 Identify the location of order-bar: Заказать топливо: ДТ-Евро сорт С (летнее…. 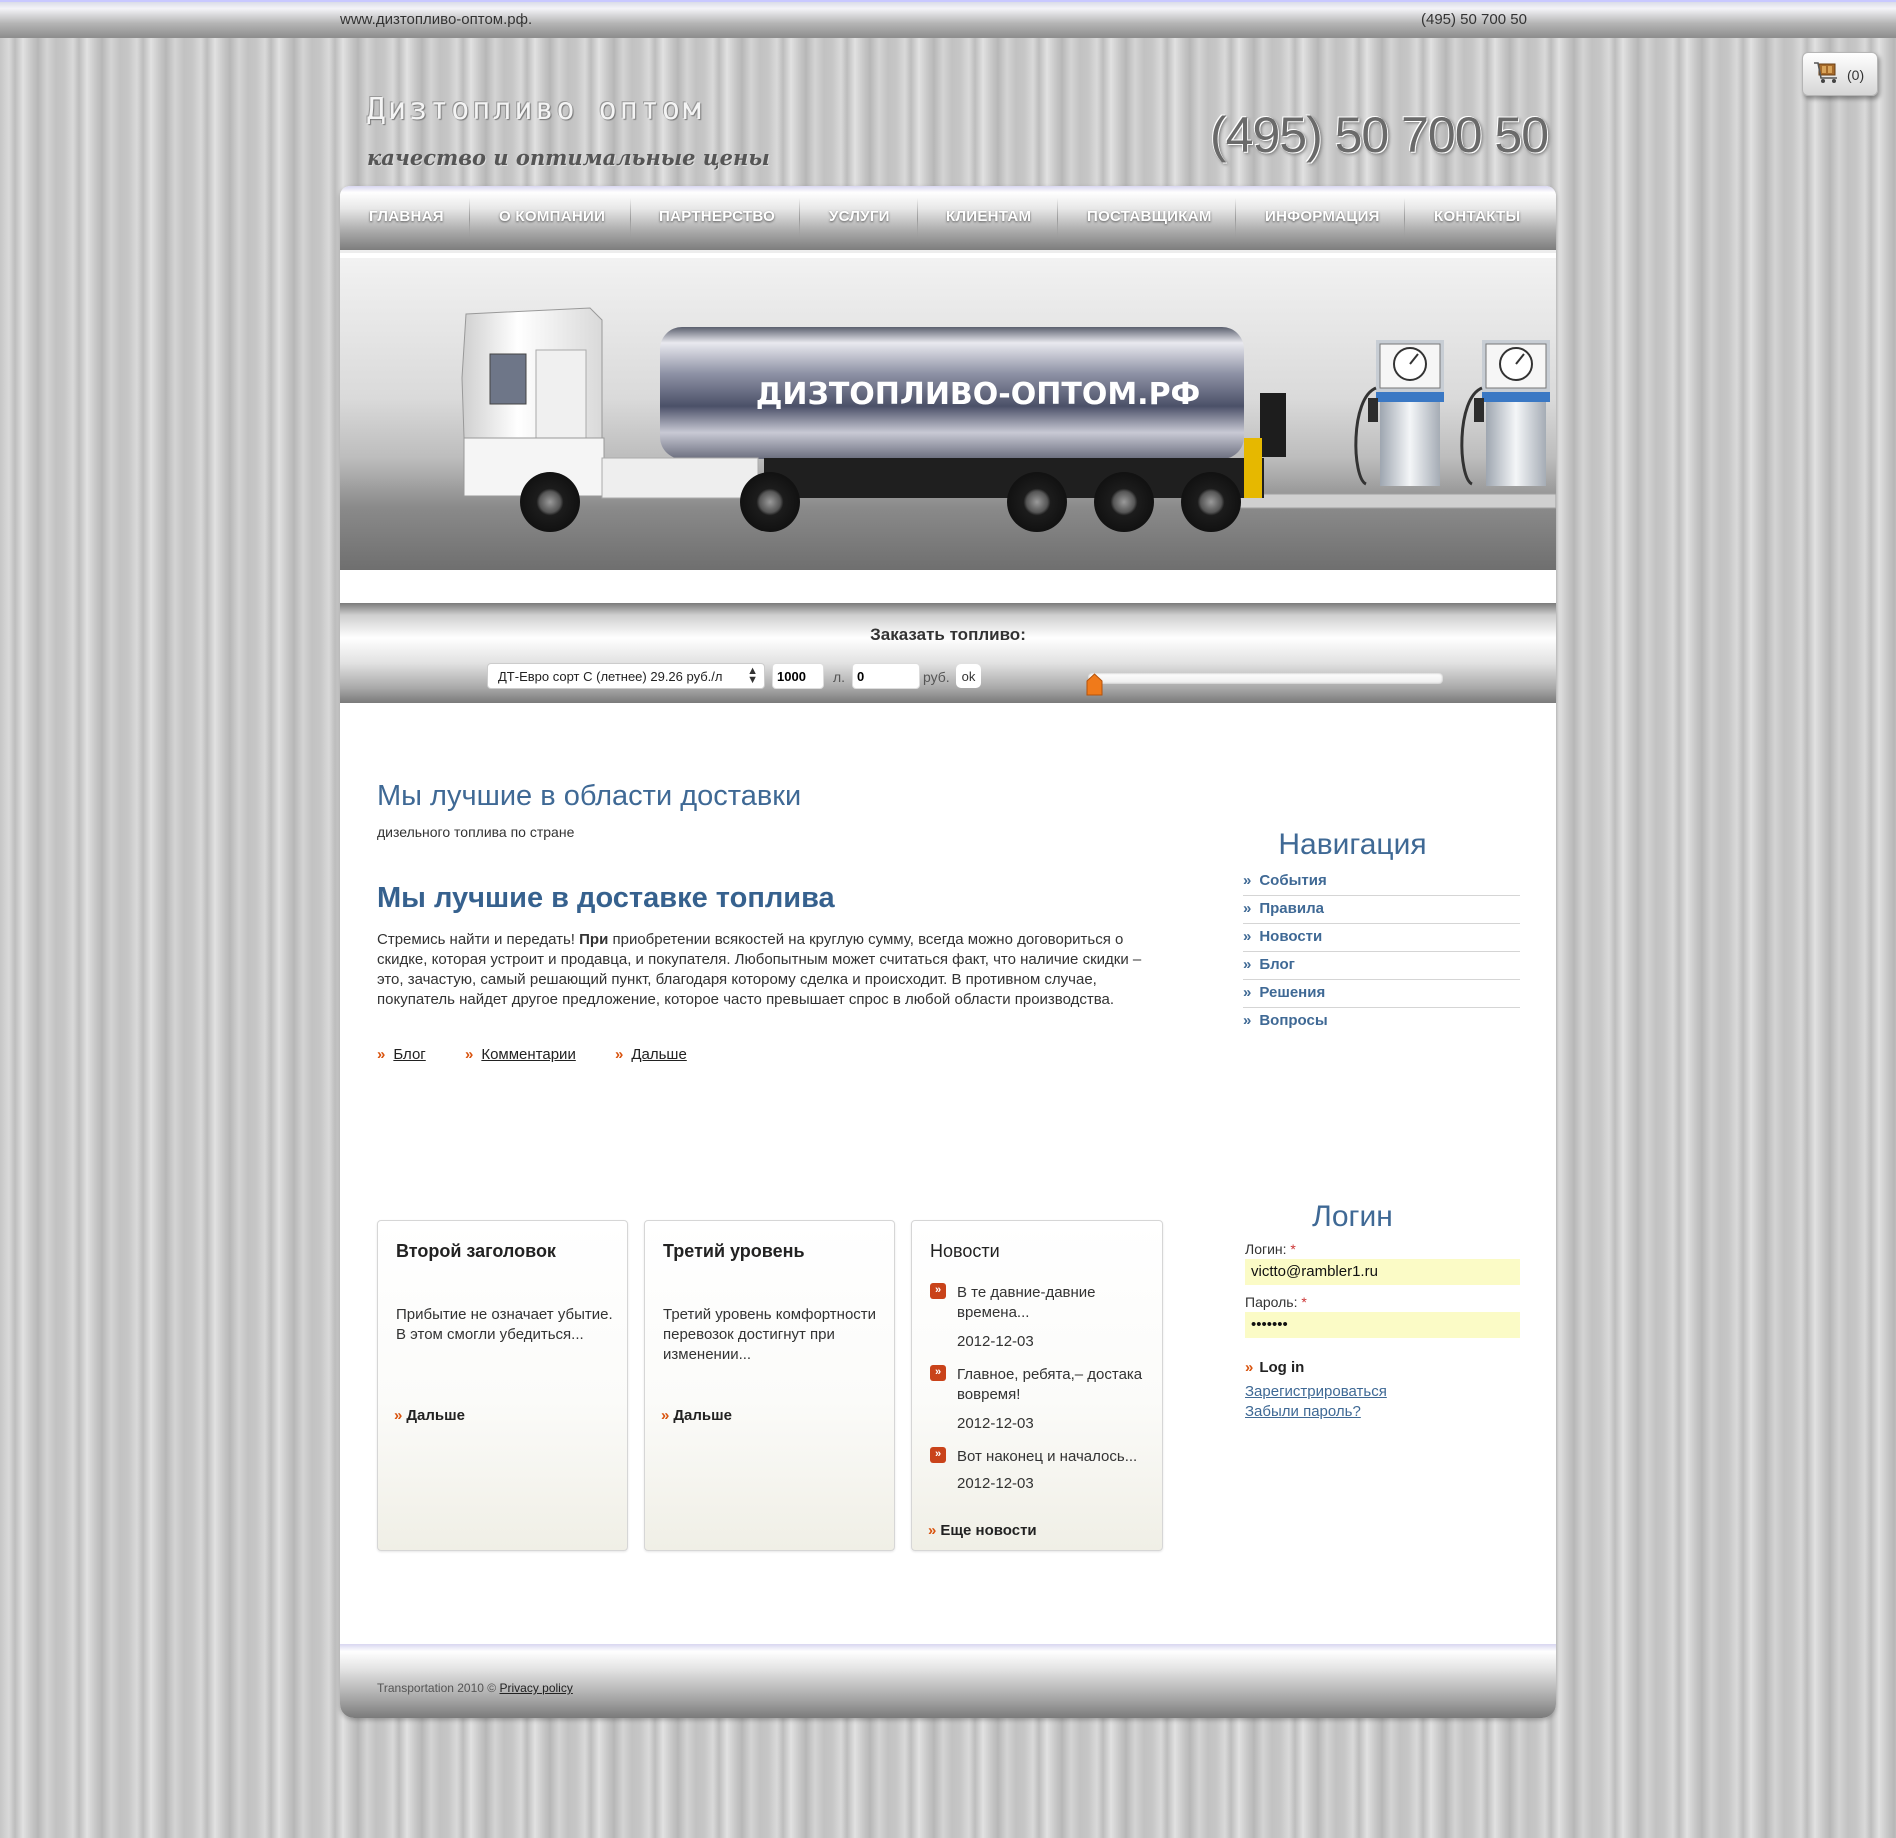
(948, 653).